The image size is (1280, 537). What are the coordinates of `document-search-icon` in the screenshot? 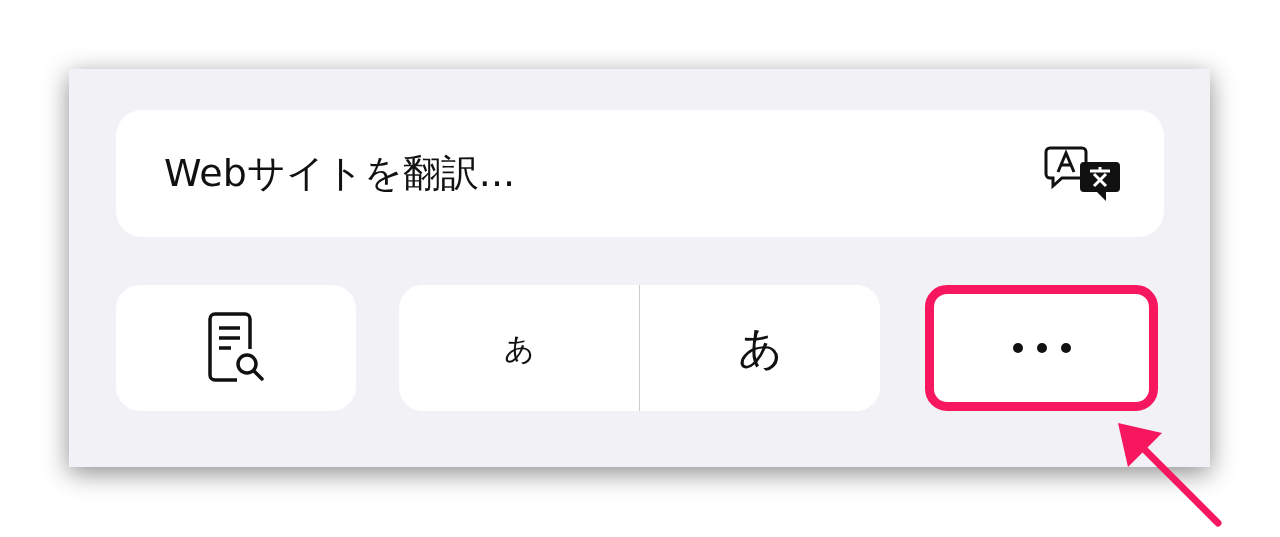 It's located at (236, 348).